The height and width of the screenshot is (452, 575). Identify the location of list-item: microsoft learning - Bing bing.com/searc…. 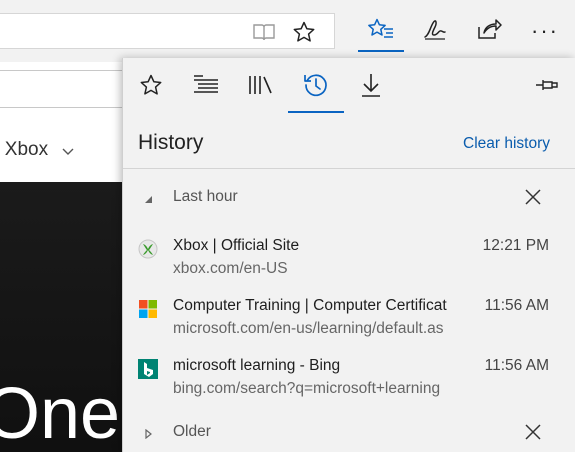
(349, 380).